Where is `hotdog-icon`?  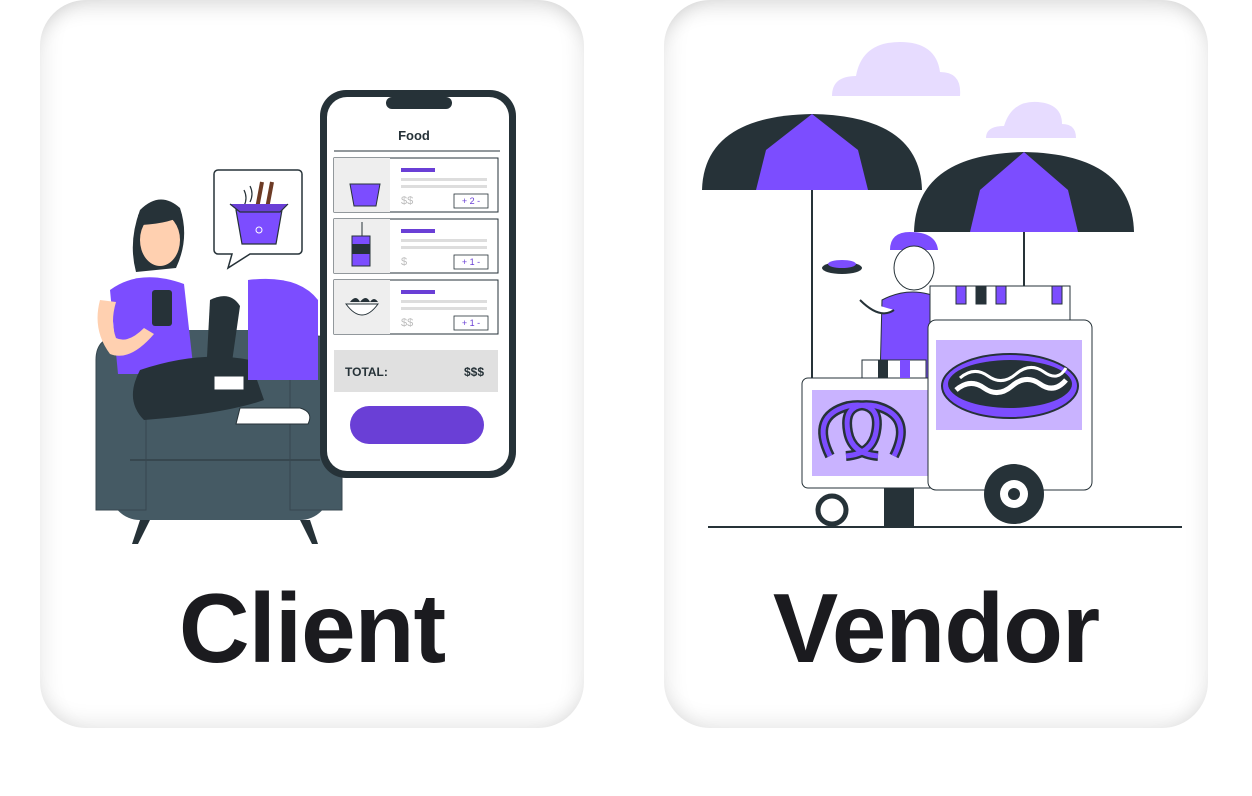
hotdog-icon is located at coordinates (1010, 386).